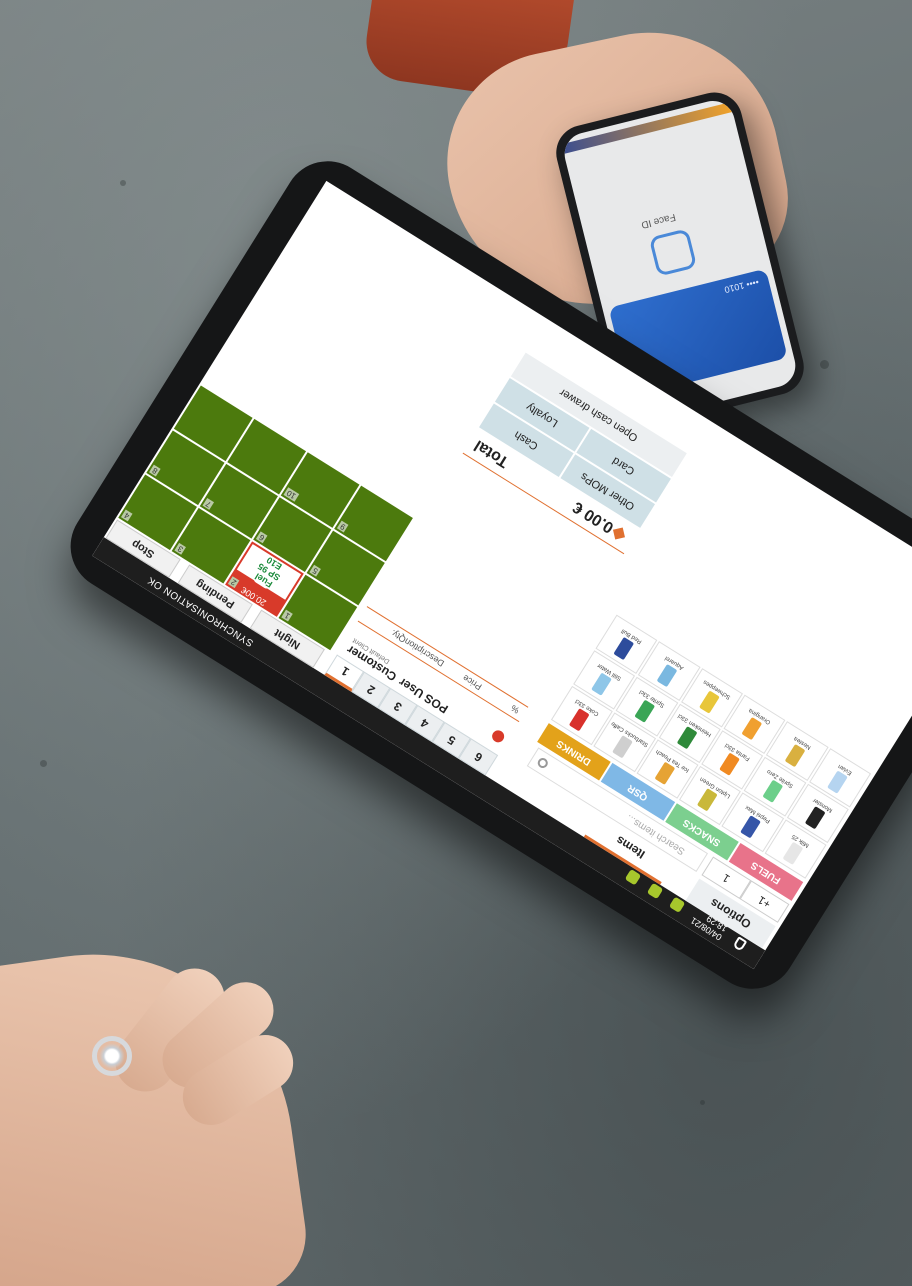  I want to click on search-icon, so click(542, 763).